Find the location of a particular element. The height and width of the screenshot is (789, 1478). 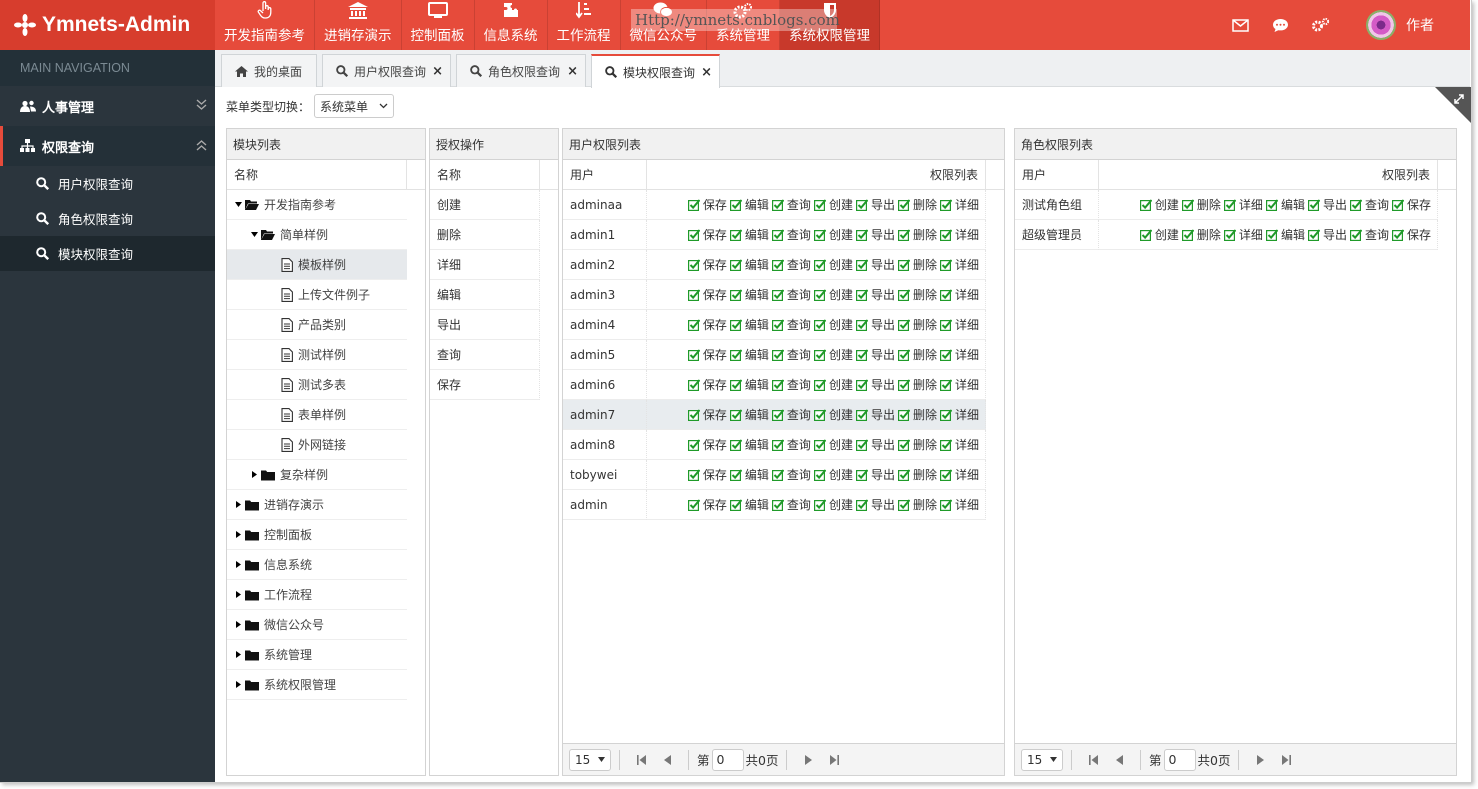

menu-type-select: 系统菜单 is located at coordinates (354, 106).